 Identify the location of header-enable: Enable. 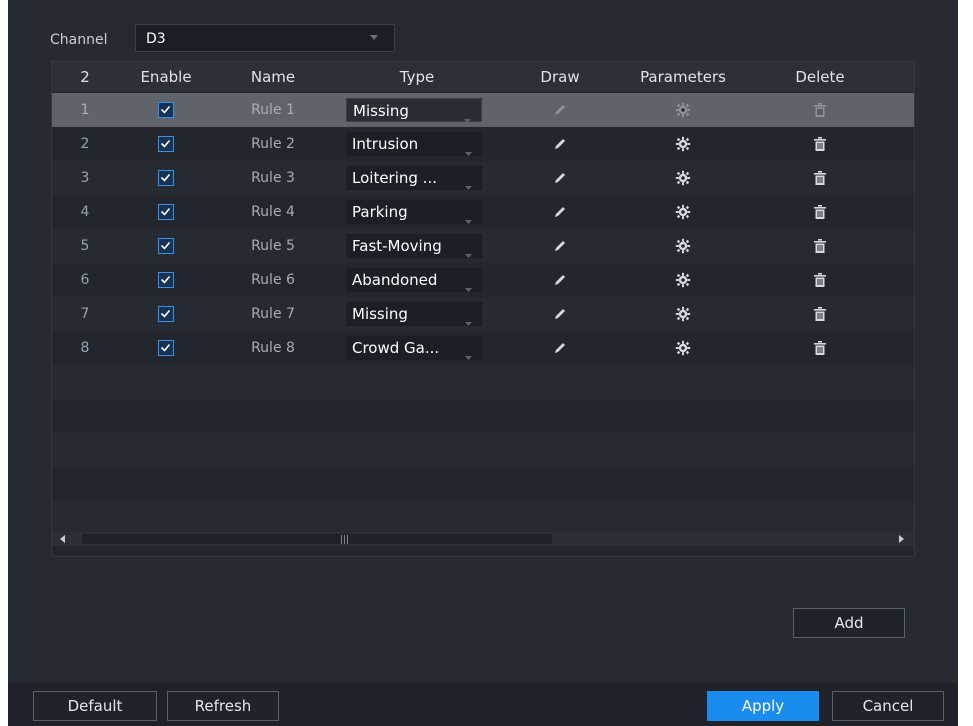
(166, 77).